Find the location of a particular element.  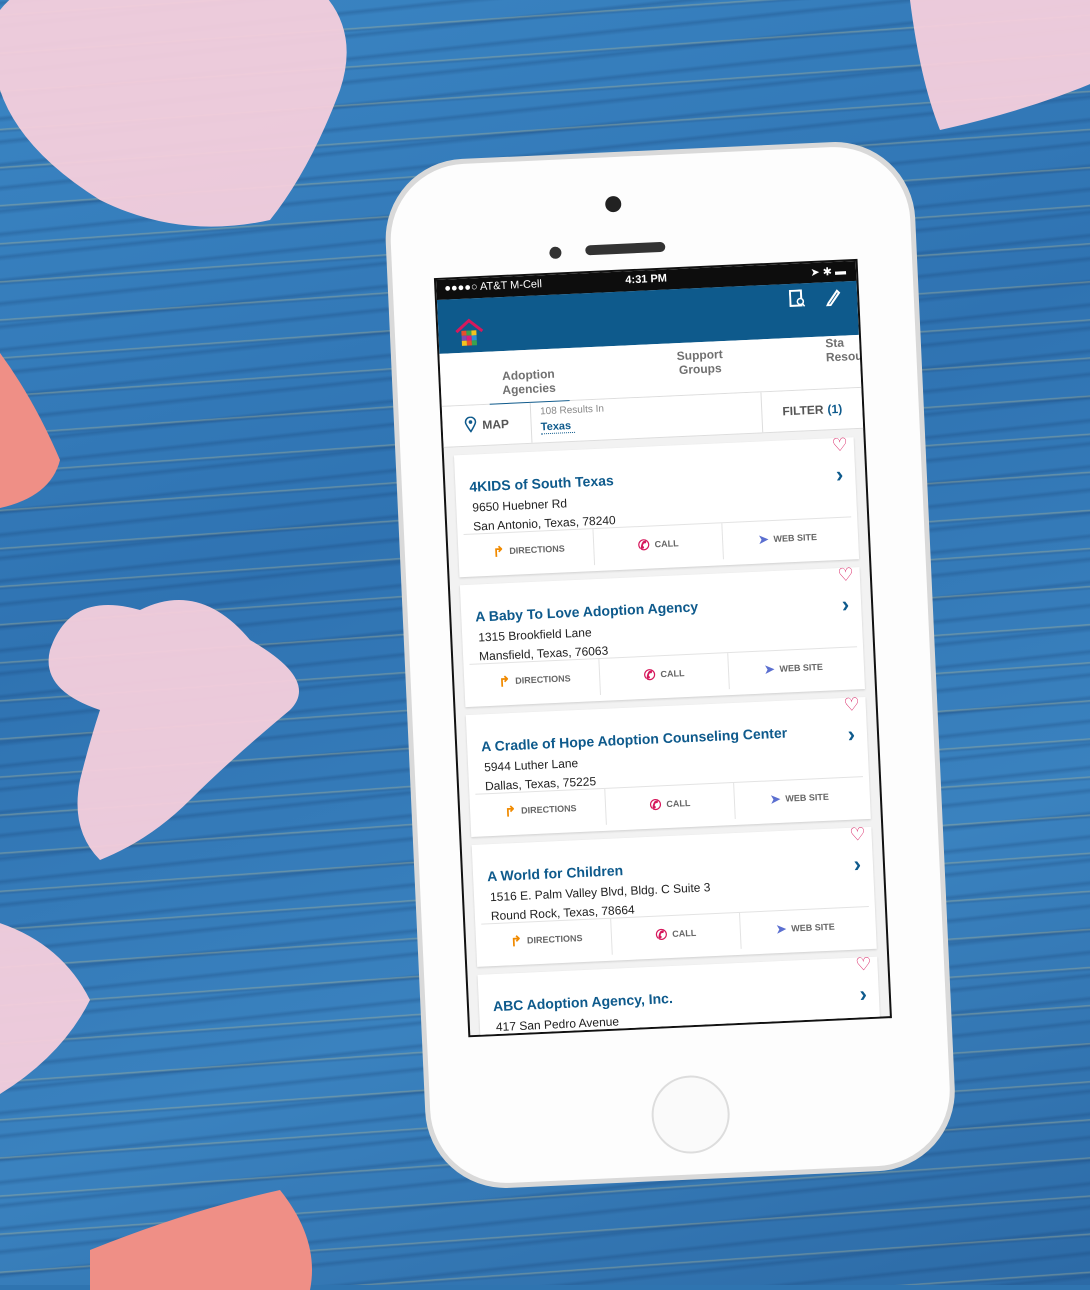

felt-heart-middle-left is located at coordinates (175, 735).